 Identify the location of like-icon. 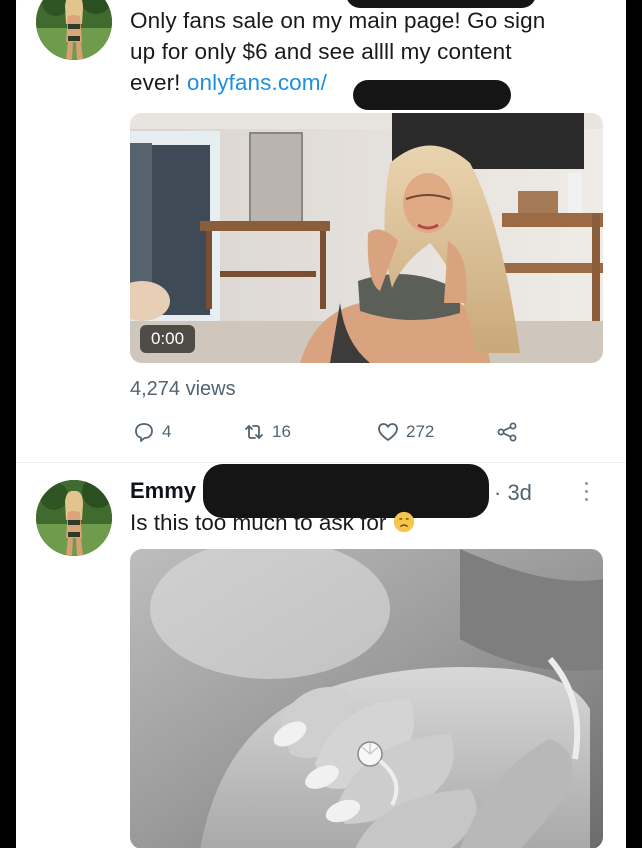
(388, 432).